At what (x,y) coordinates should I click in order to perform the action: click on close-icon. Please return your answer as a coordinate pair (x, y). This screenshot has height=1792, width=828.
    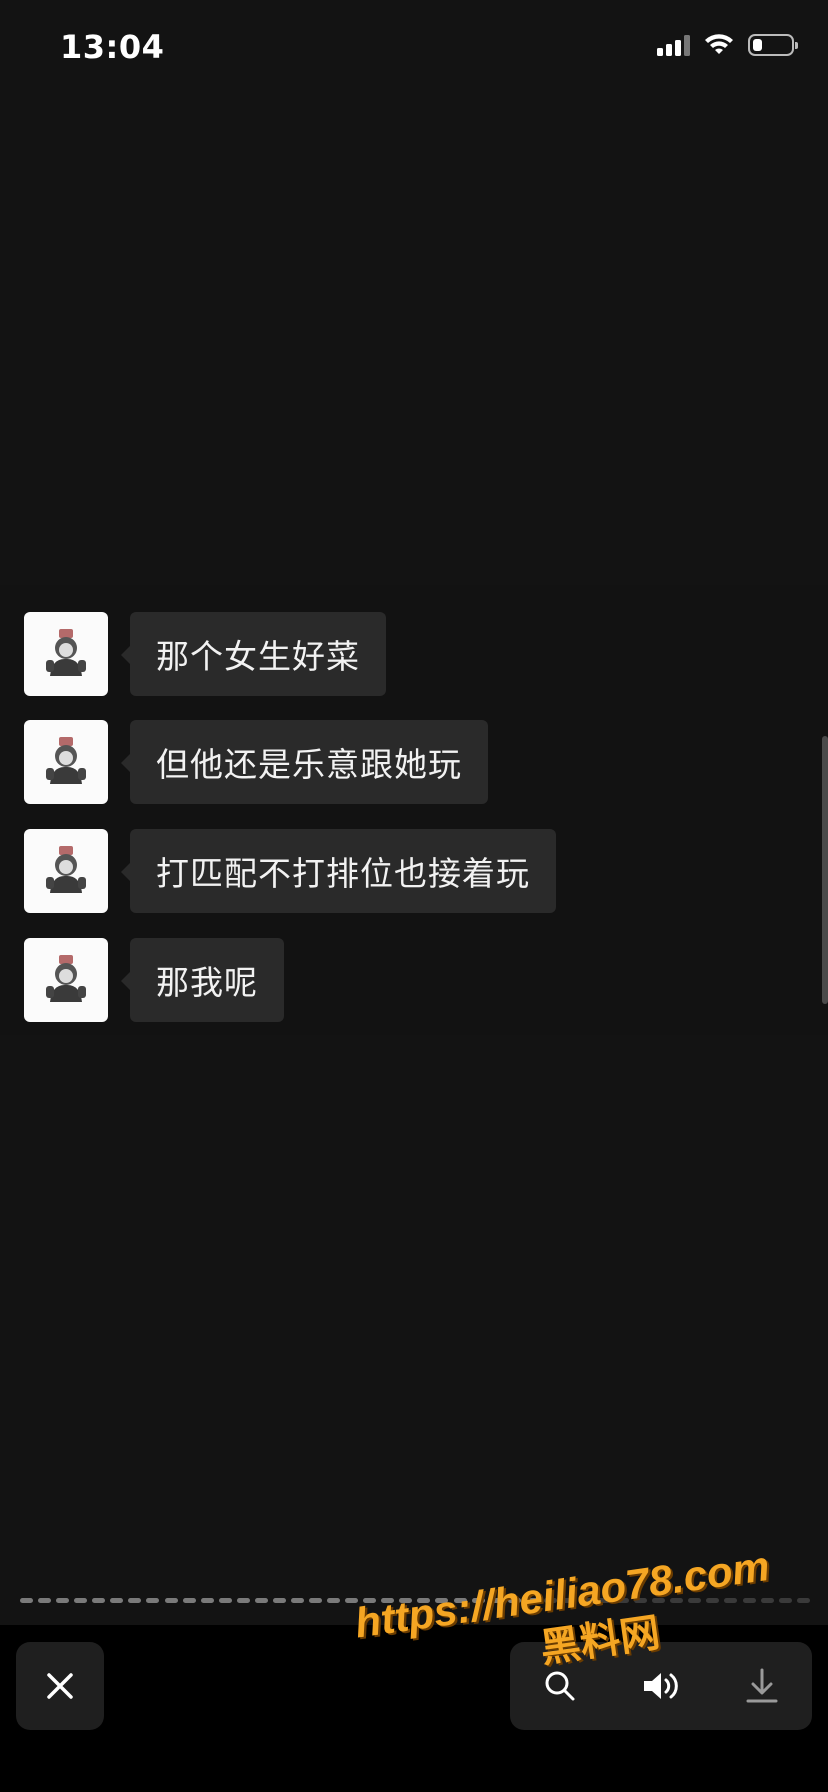
    Looking at the image, I should click on (60, 1686).